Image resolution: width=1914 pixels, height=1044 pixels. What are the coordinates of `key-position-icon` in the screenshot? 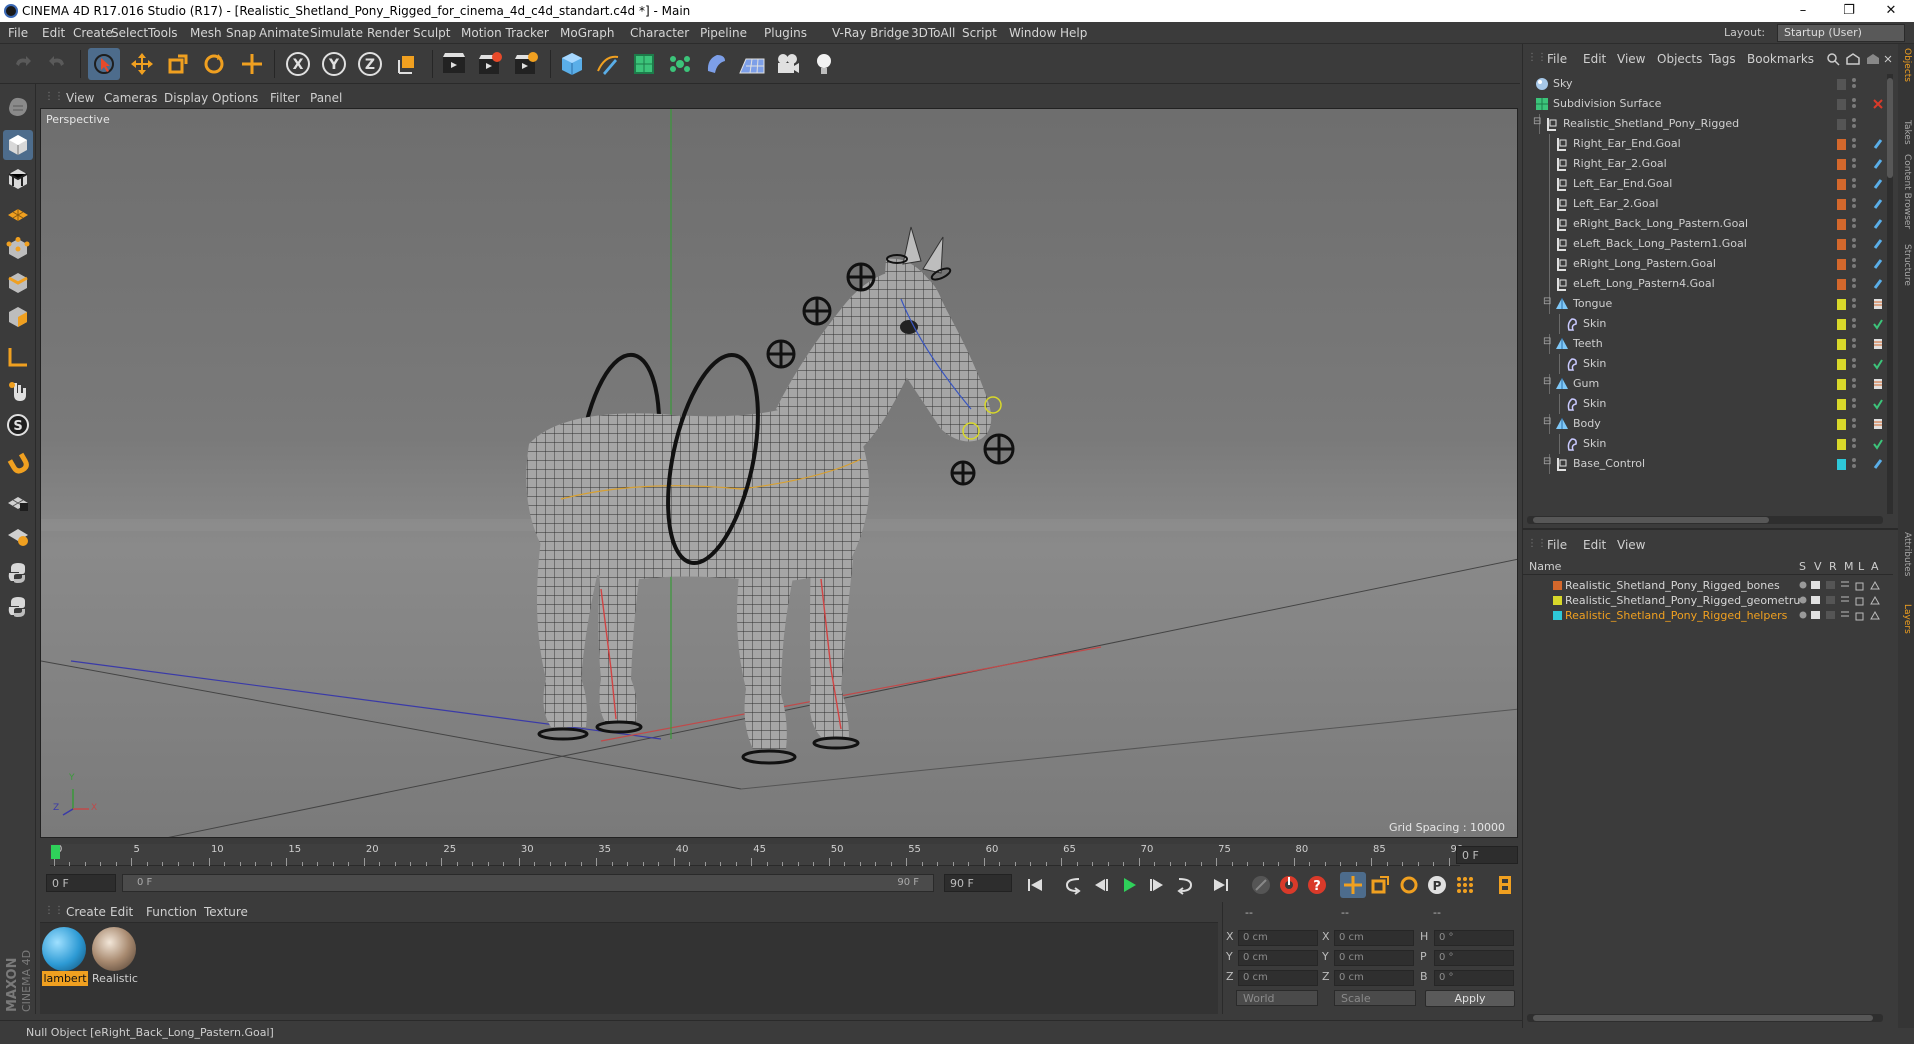 It's located at (1353, 885).